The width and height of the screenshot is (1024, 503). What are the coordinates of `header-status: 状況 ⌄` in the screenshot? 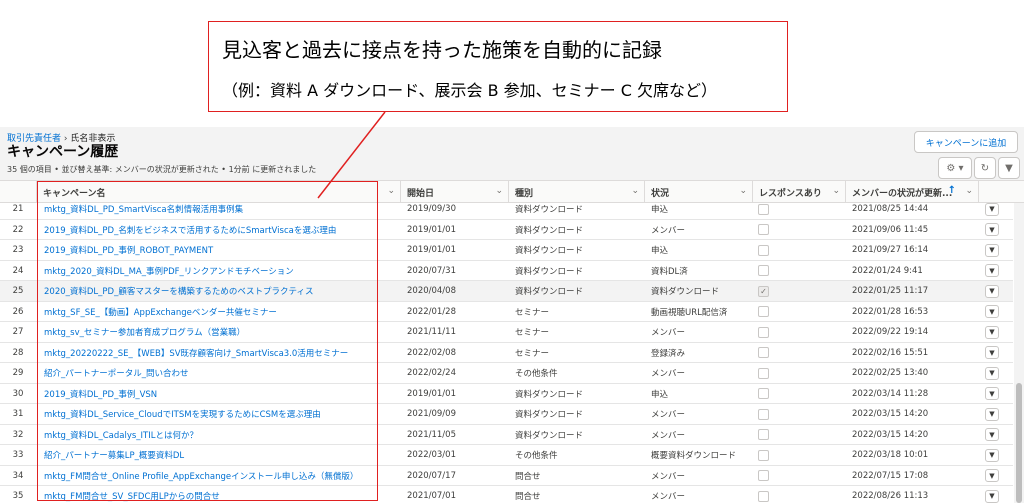 It's located at (699, 192).